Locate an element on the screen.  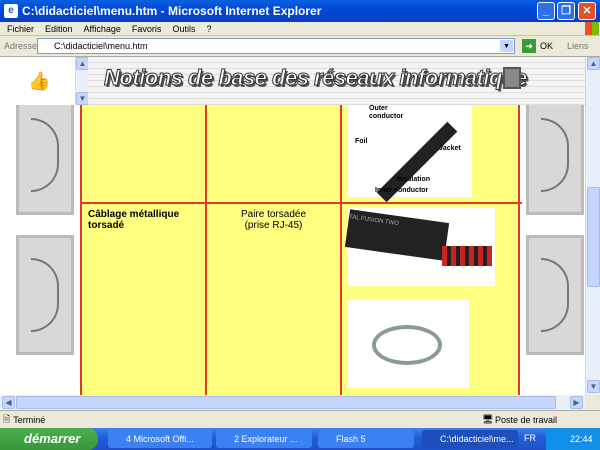
menu-fichier: Fichier is located at coordinates (20, 29).